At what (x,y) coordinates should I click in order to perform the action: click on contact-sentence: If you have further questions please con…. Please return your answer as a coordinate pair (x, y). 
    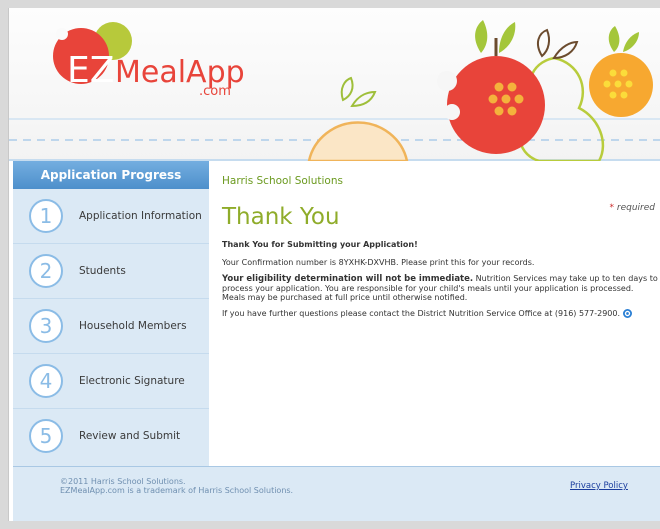
    Looking at the image, I should click on (421, 313).